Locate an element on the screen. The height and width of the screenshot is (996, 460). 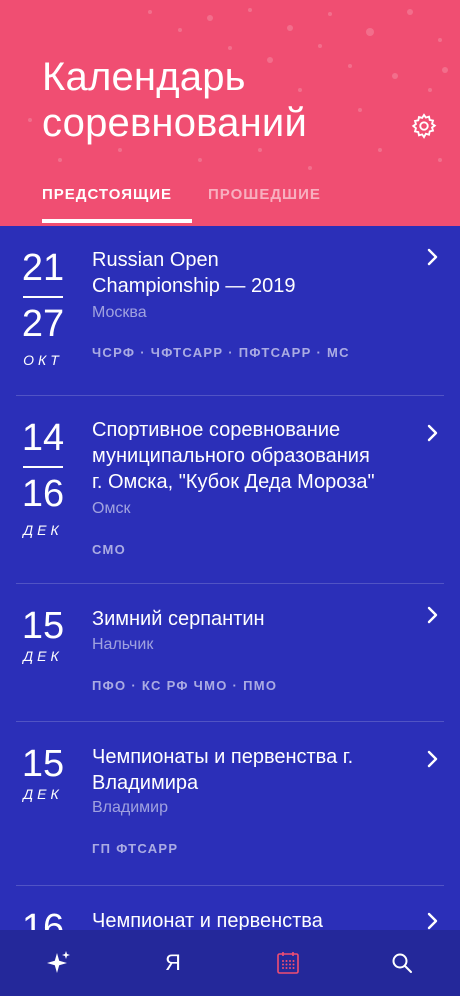
event-tags: ЧСРФ · ЧФТСАРР · ПФТСАРР · МС is located at coordinates (221, 352).